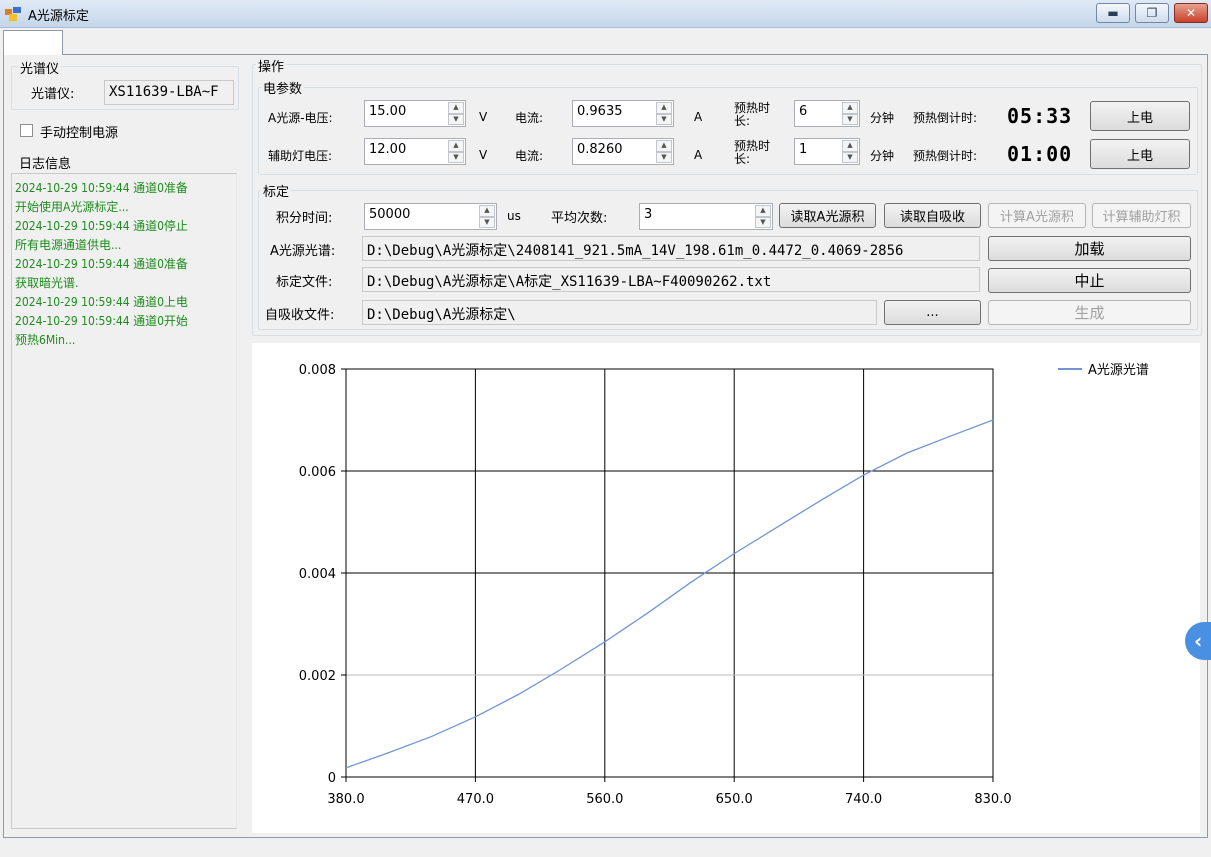  I want to click on close-icon: ✕, so click(1191, 13).